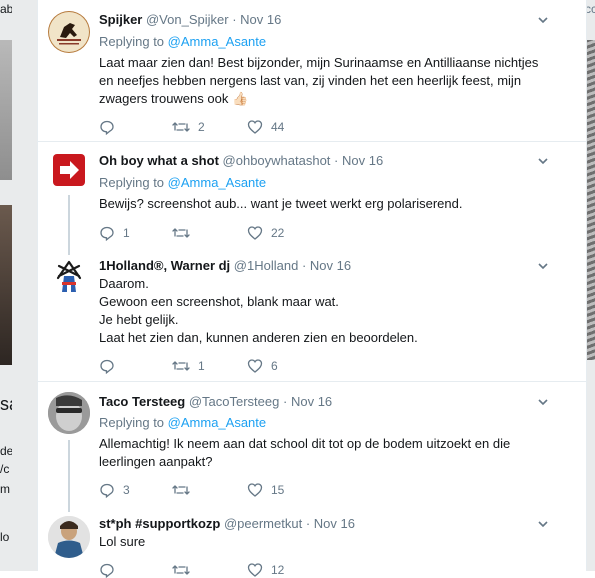  I want to click on background-text: ab, so click(6, 9).